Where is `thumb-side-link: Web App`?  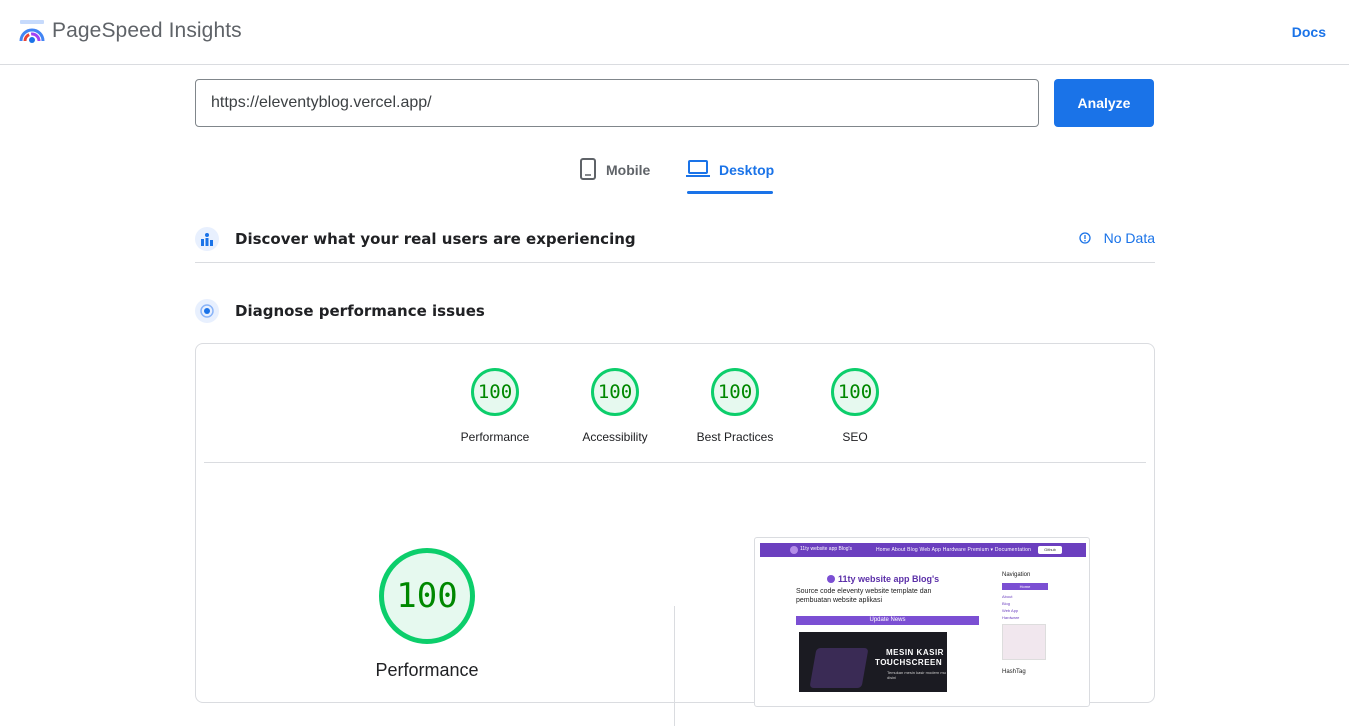 thumb-side-link: Web App is located at coordinates (1010, 610).